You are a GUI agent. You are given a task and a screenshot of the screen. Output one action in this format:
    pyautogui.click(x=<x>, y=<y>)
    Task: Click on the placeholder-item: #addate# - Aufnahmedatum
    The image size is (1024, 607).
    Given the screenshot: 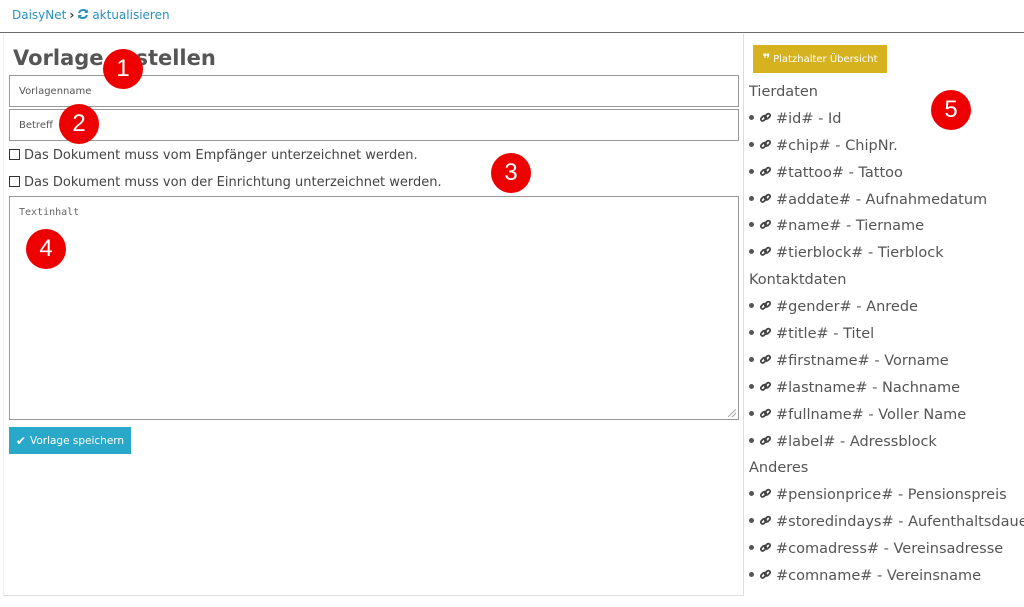 What is the action you would take?
    pyautogui.click(x=886, y=200)
    